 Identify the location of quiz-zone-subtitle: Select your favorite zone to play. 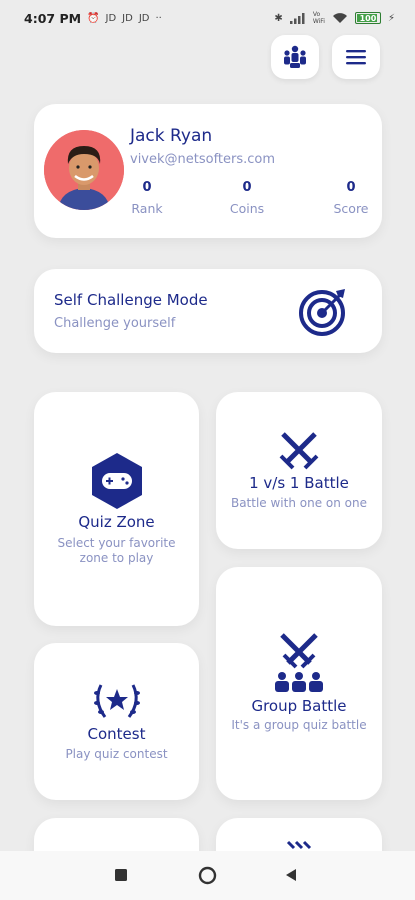
(116, 550).